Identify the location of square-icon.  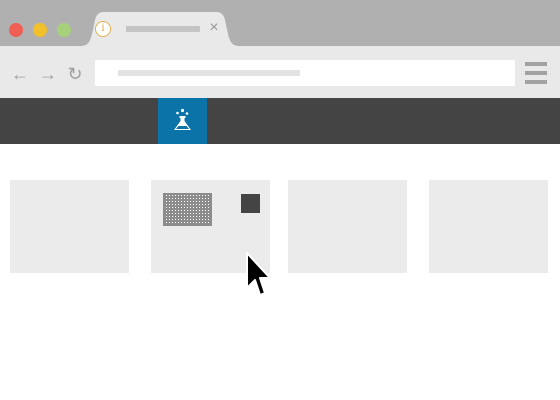
(250, 203).